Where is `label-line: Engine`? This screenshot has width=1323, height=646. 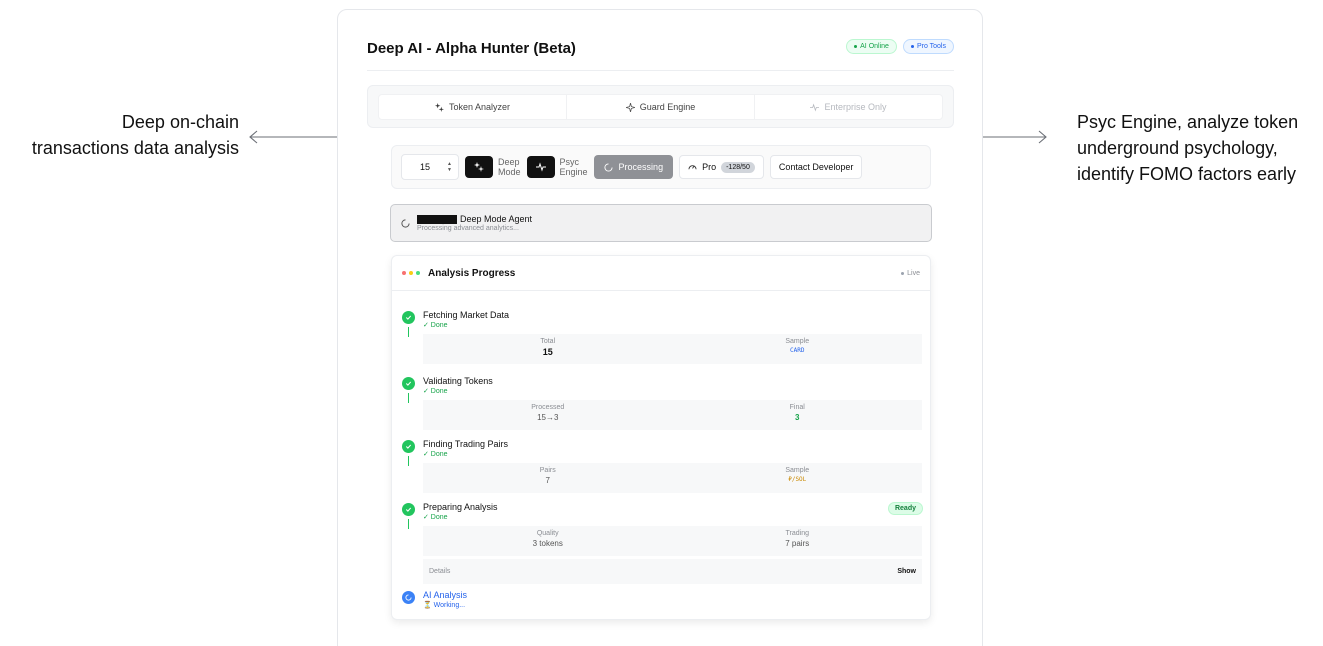
label-line: Engine is located at coordinates (573, 172).